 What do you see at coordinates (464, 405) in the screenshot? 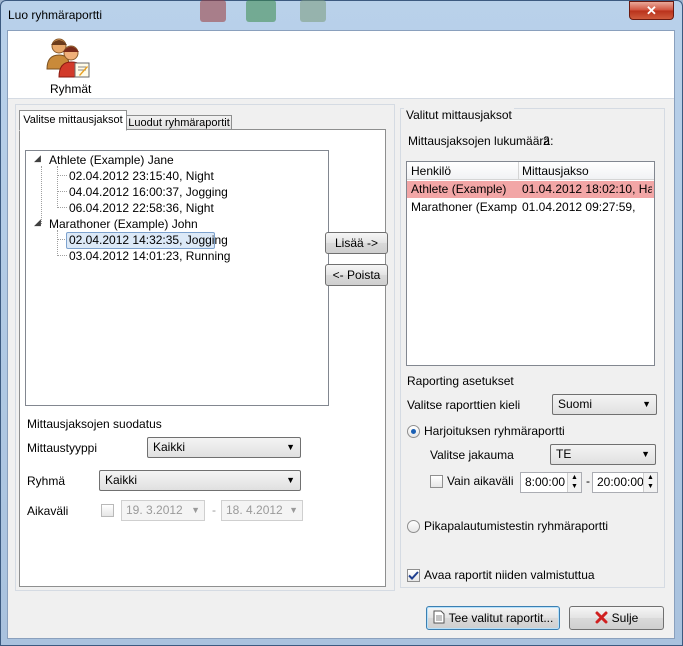
I see `language-label: Valitse raporttien kieli` at bounding box center [464, 405].